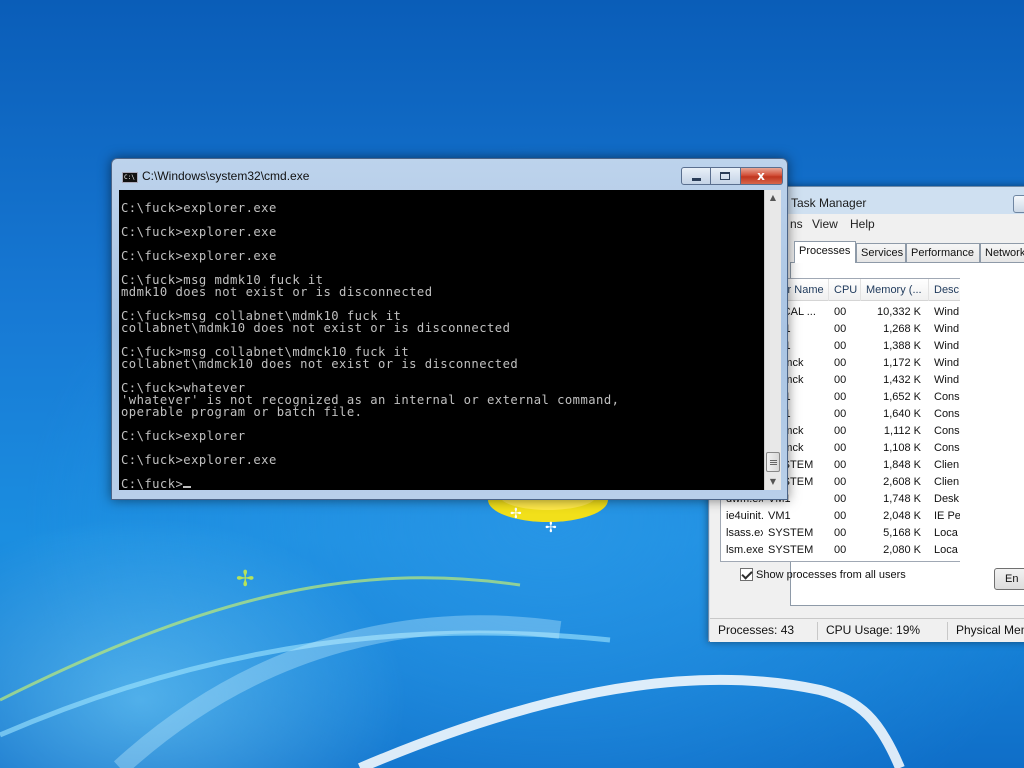 The image size is (1024, 768). I want to click on tab-networking: Networki, so click(1002, 252).